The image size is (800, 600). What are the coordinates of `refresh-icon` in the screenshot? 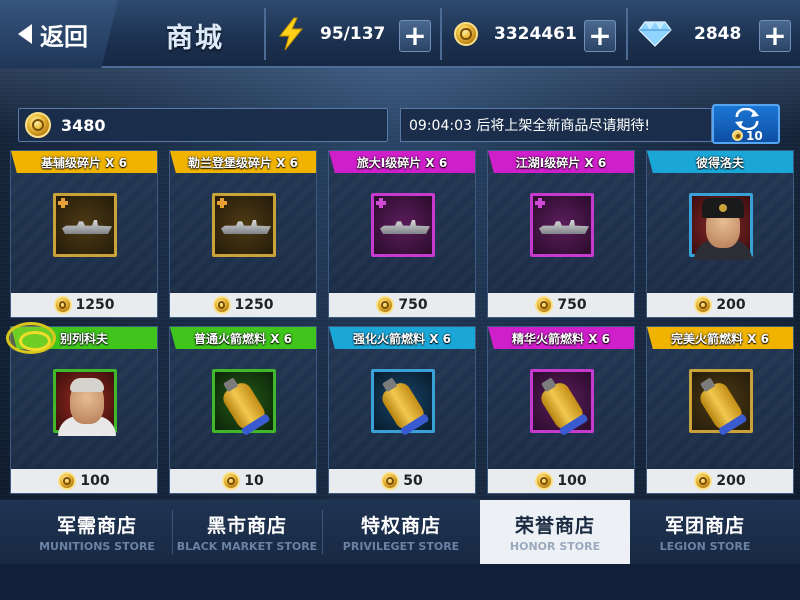 It's located at (747, 119).